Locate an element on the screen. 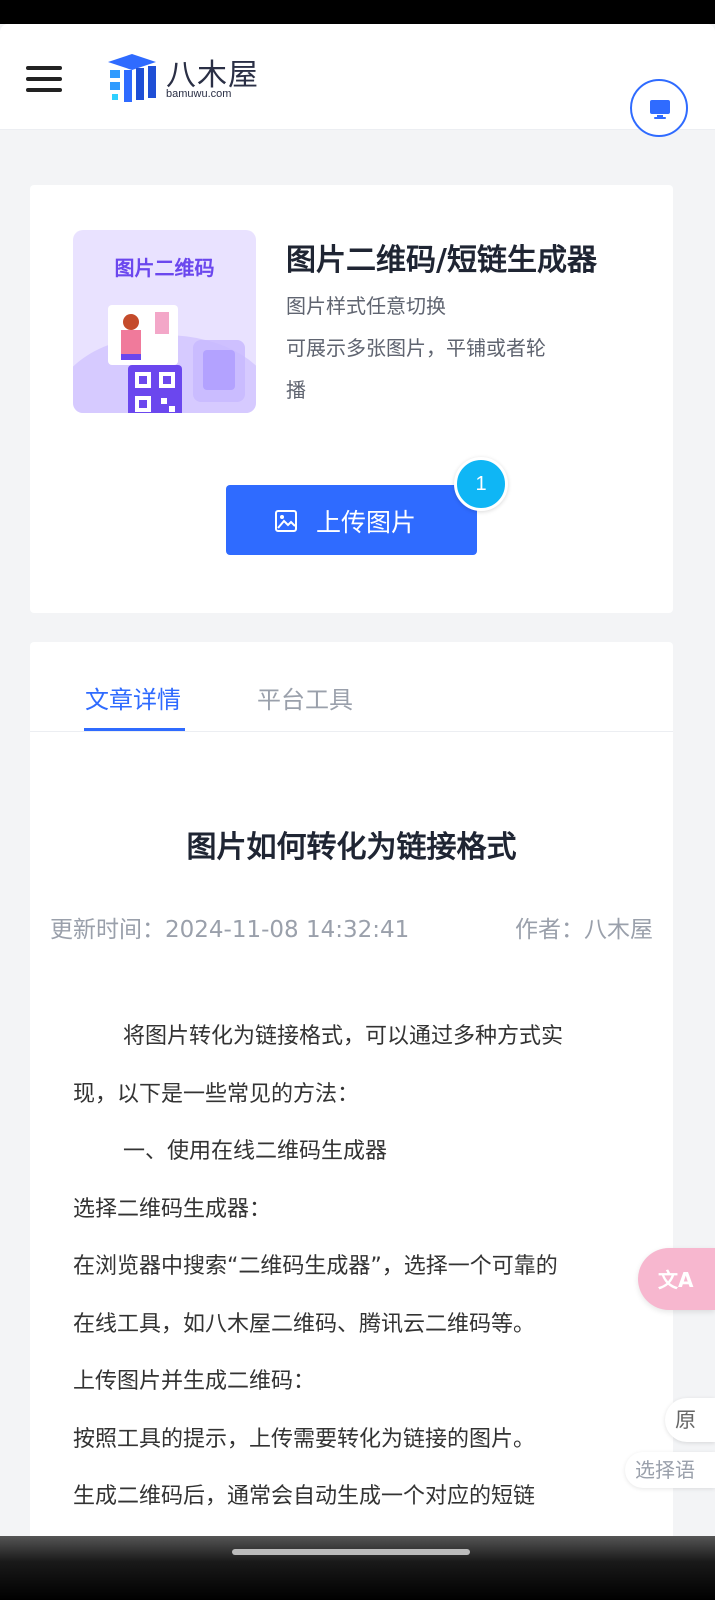  article-paragraph: 在线工具，如八木屋二维码、腾讯云二维码等。 is located at coordinates (304, 1324).